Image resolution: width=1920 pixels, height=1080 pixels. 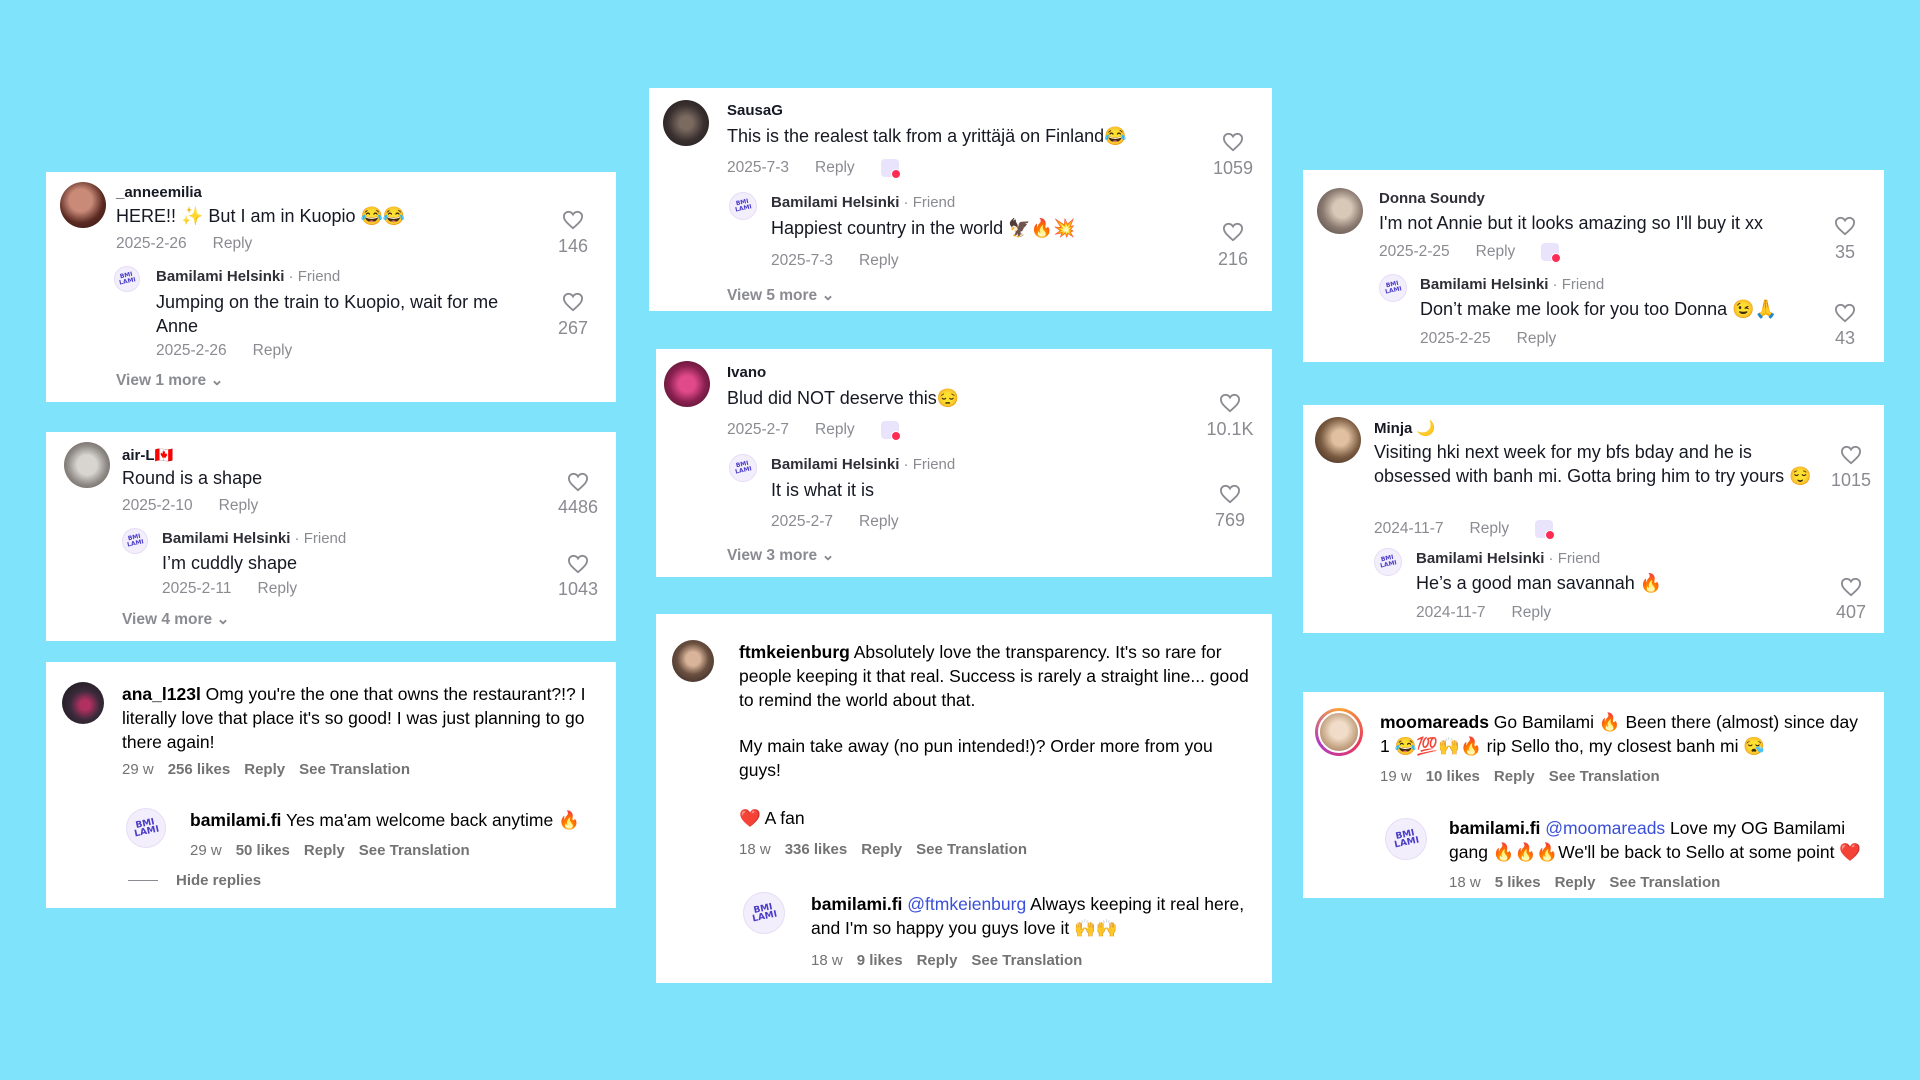 I want to click on comment-meta: 2025-2-25 Reply, so click(x=1470, y=253).